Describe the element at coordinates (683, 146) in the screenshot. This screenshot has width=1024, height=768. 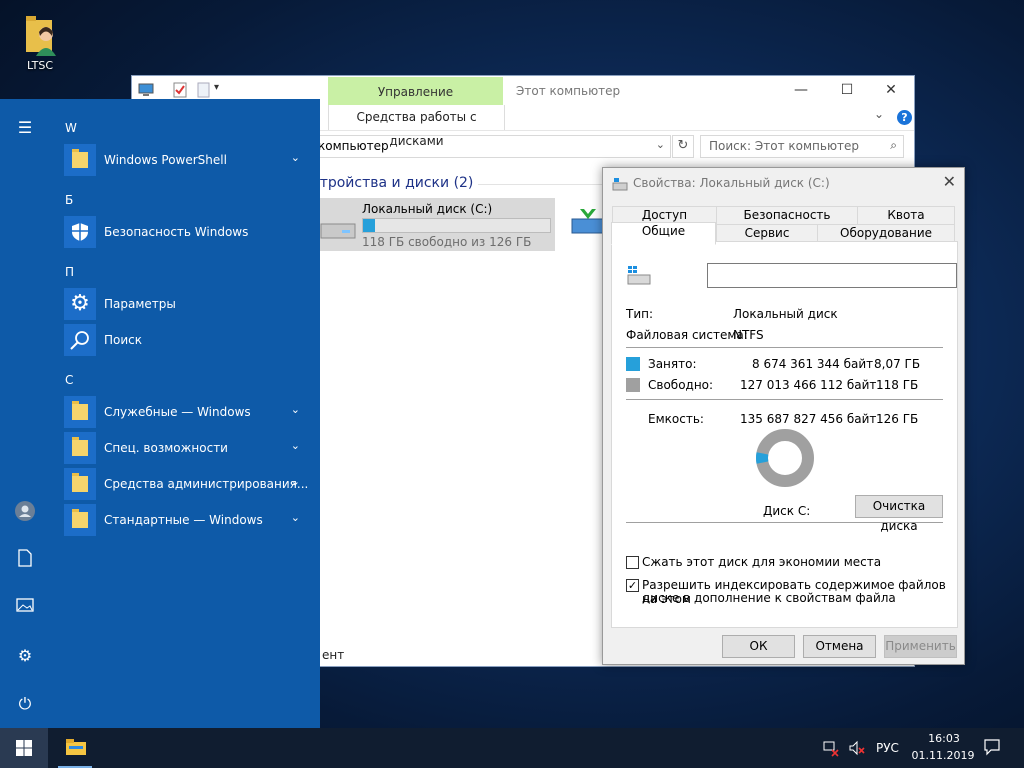
I see `refresh-icon: ↻` at that location.